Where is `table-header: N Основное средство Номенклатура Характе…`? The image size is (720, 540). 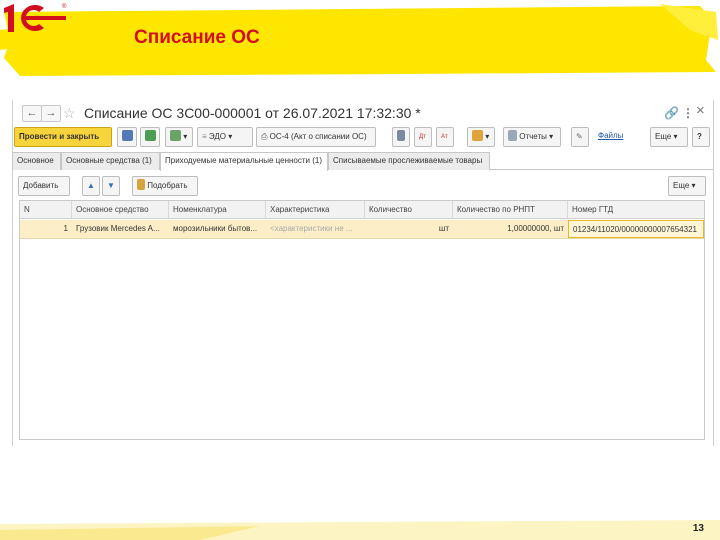 table-header: N Основное средство Номенклатура Характе… is located at coordinates (362, 210).